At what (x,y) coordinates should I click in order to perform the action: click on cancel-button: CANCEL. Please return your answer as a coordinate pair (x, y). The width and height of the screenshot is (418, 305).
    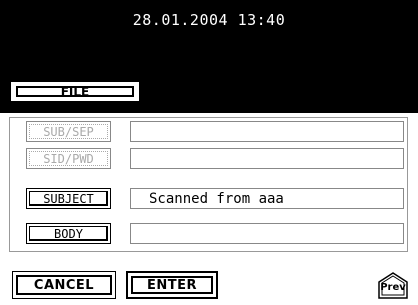
    Looking at the image, I should click on (64, 285).